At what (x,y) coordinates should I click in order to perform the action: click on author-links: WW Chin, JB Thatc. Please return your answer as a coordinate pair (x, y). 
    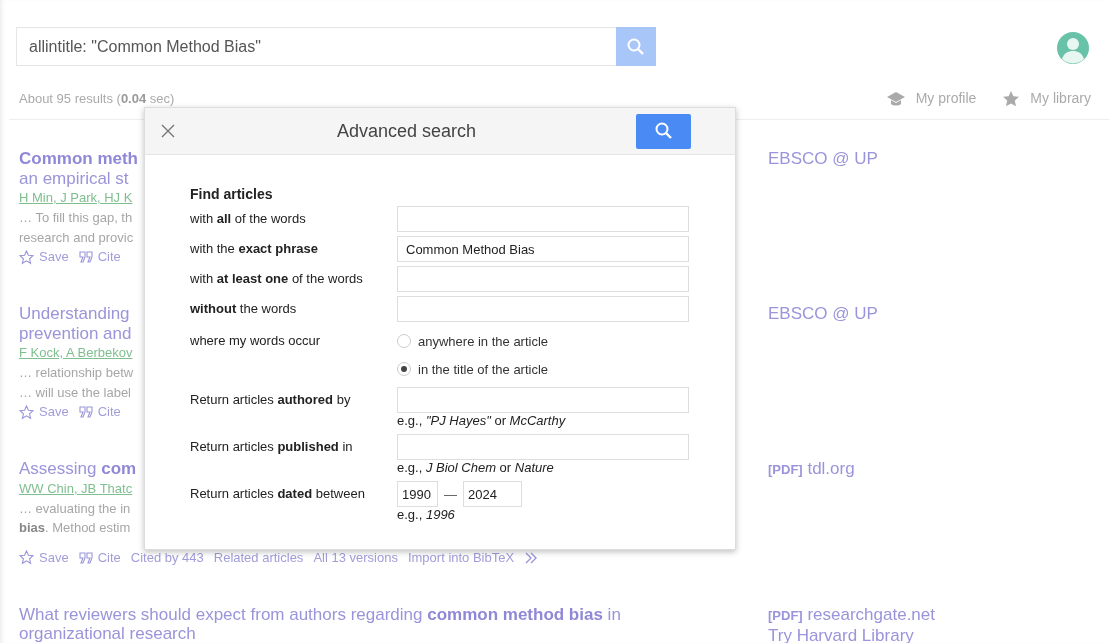
    Looking at the image, I should click on (76, 488).